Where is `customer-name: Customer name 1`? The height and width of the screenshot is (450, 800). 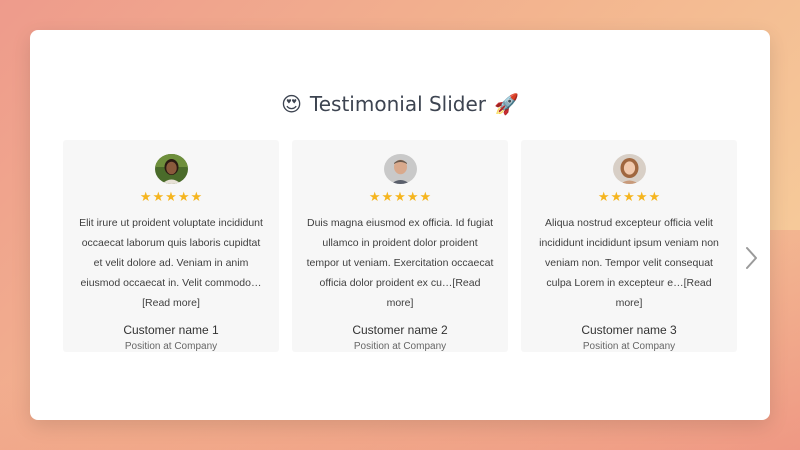 customer-name: Customer name 1 is located at coordinates (171, 330).